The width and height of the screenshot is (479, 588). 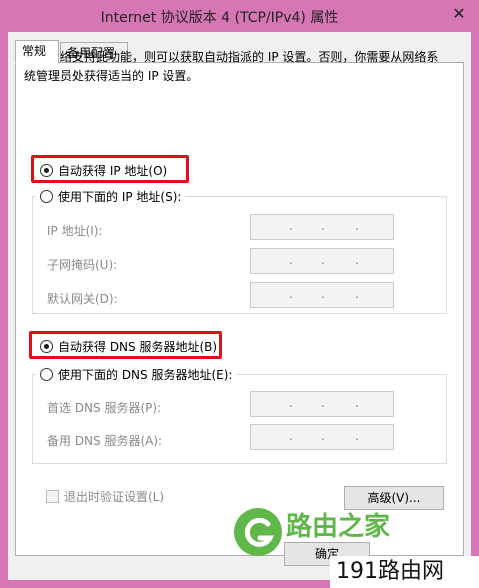 What do you see at coordinates (258, 532) in the screenshot?
I see `watermark-logo` at bounding box center [258, 532].